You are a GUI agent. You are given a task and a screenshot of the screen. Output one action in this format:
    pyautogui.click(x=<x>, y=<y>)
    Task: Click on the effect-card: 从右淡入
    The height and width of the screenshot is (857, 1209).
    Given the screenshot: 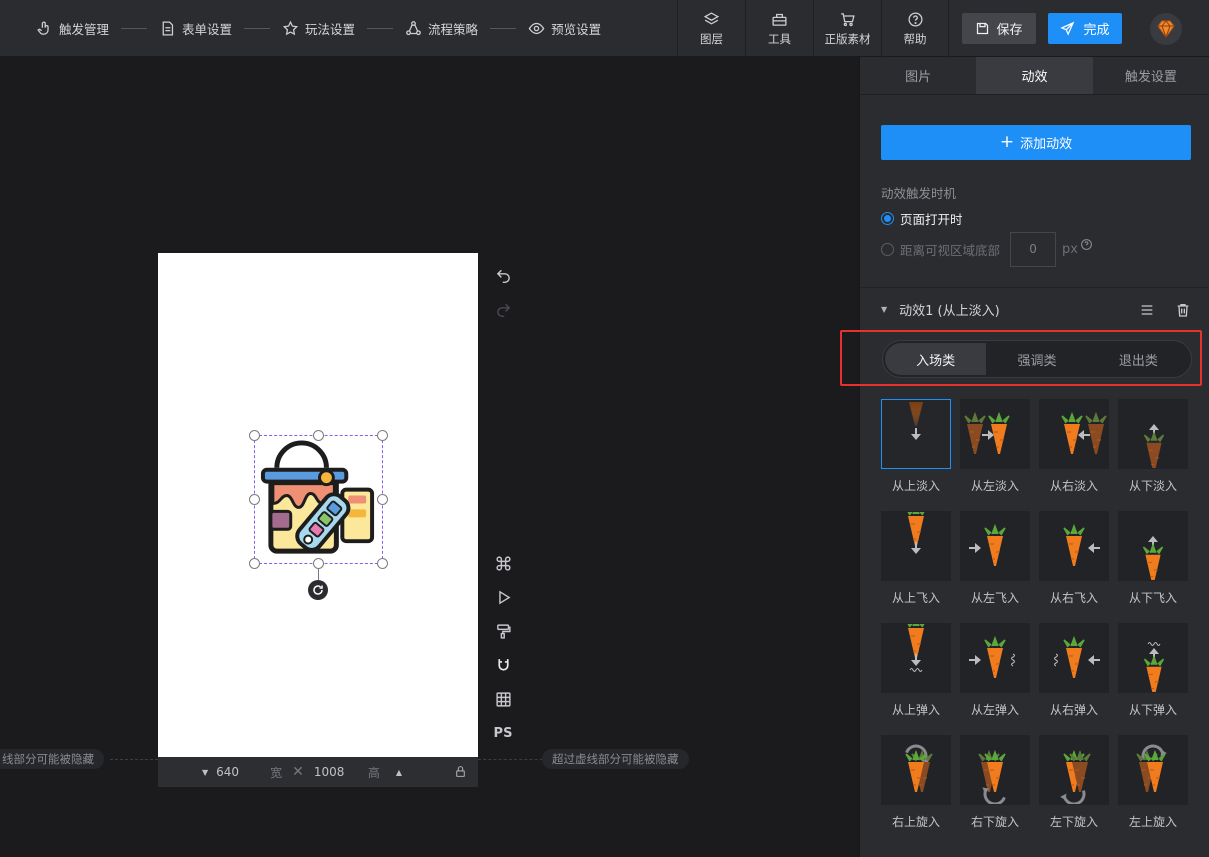 What is the action you would take?
    pyautogui.click(x=1074, y=455)
    